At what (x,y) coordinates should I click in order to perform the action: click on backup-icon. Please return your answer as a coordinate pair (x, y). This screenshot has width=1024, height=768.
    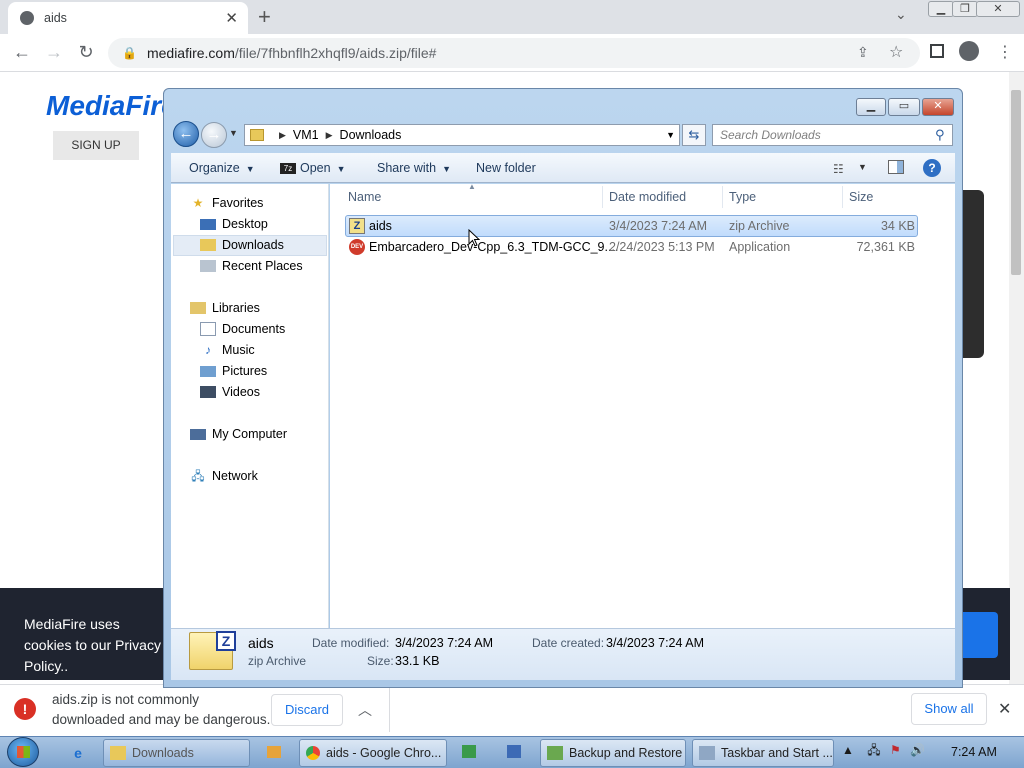
    Looking at the image, I should click on (555, 753).